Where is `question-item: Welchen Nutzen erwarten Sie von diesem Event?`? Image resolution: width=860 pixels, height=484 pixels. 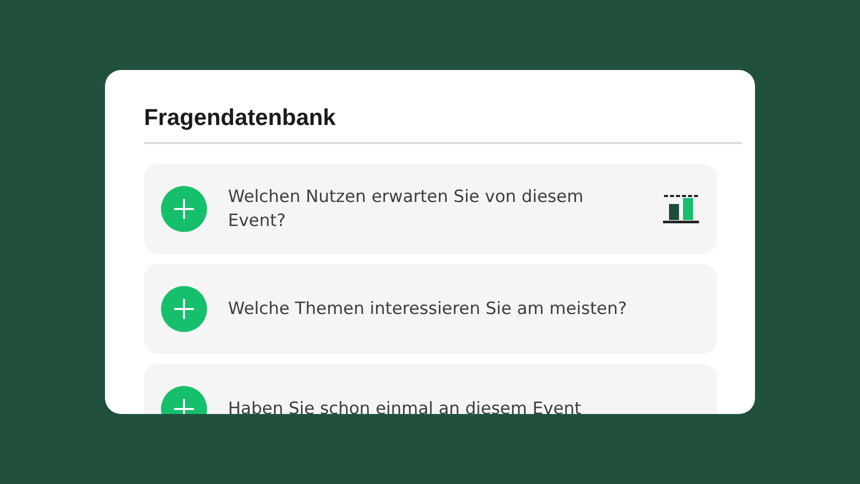 question-item: Welchen Nutzen erwarten Sie von diesem Event? is located at coordinates (430, 209).